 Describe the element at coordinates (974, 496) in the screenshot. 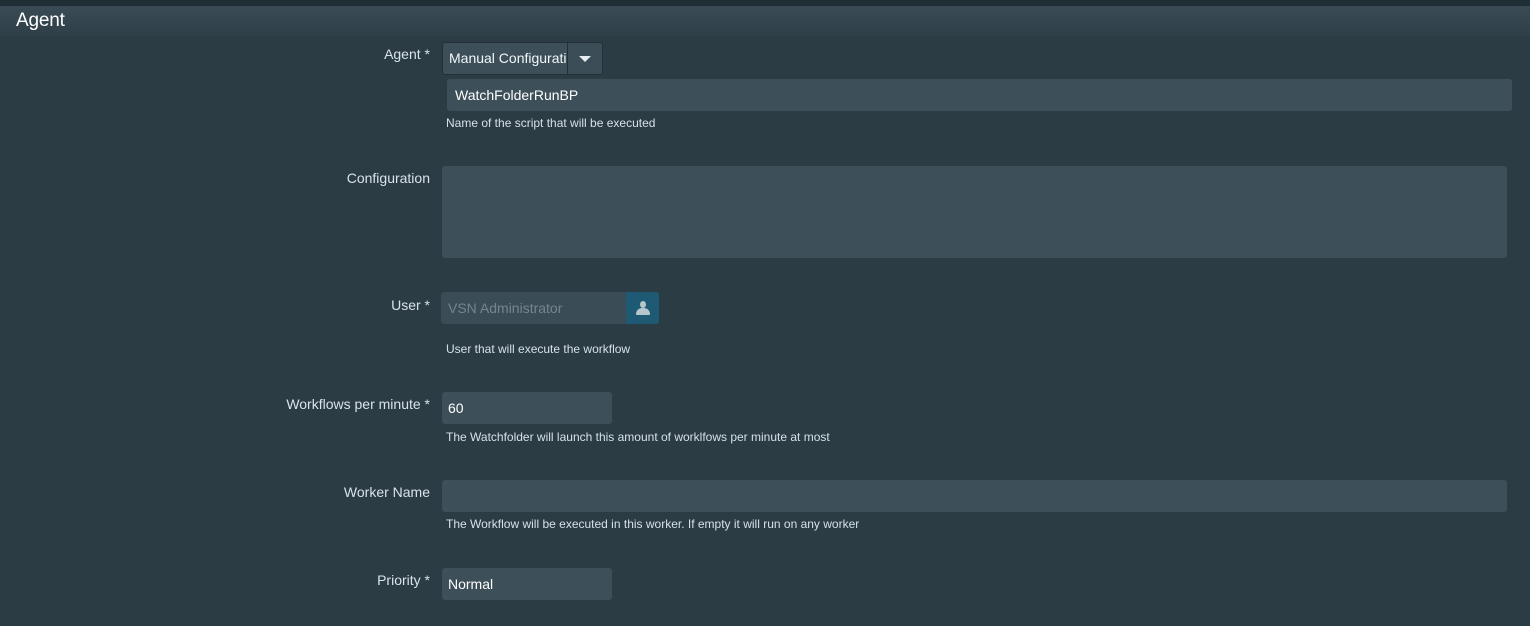

I see `worker-name-input` at that location.